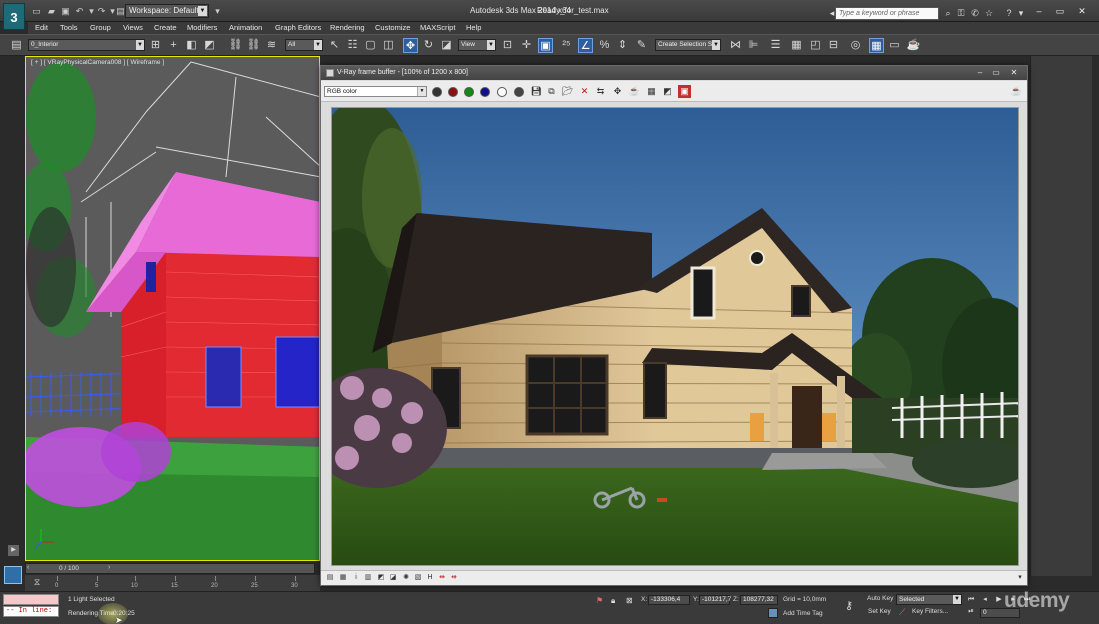 The width and height of the screenshot is (1099, 624). What do you see at coordinates (235, 45) in the screenshot?
I see `select-and-link-icon: ⛓` at bounding box center [235, 45].